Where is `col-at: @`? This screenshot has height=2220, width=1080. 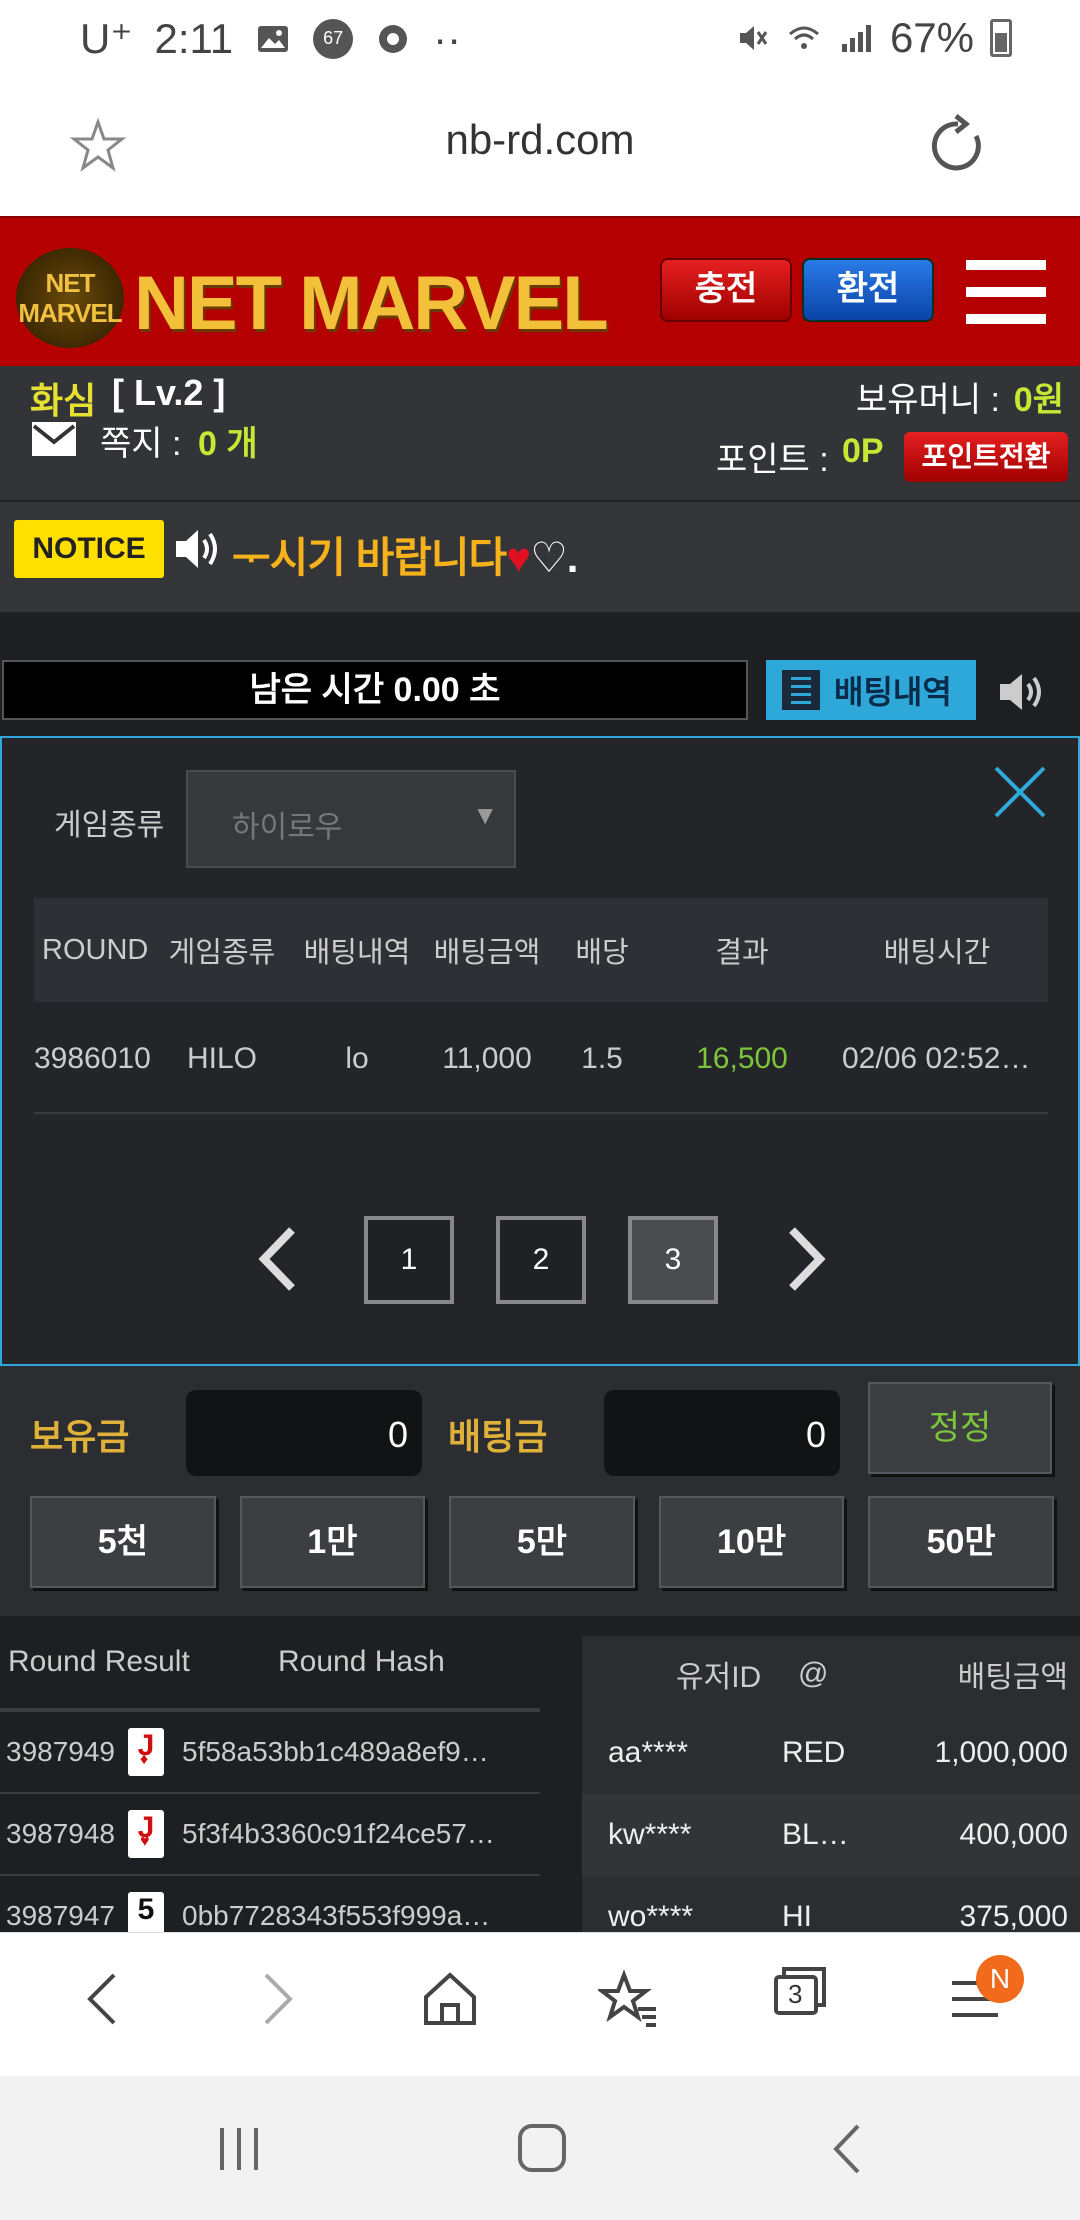 col-at: @ is located at coordinates (813, 1673).